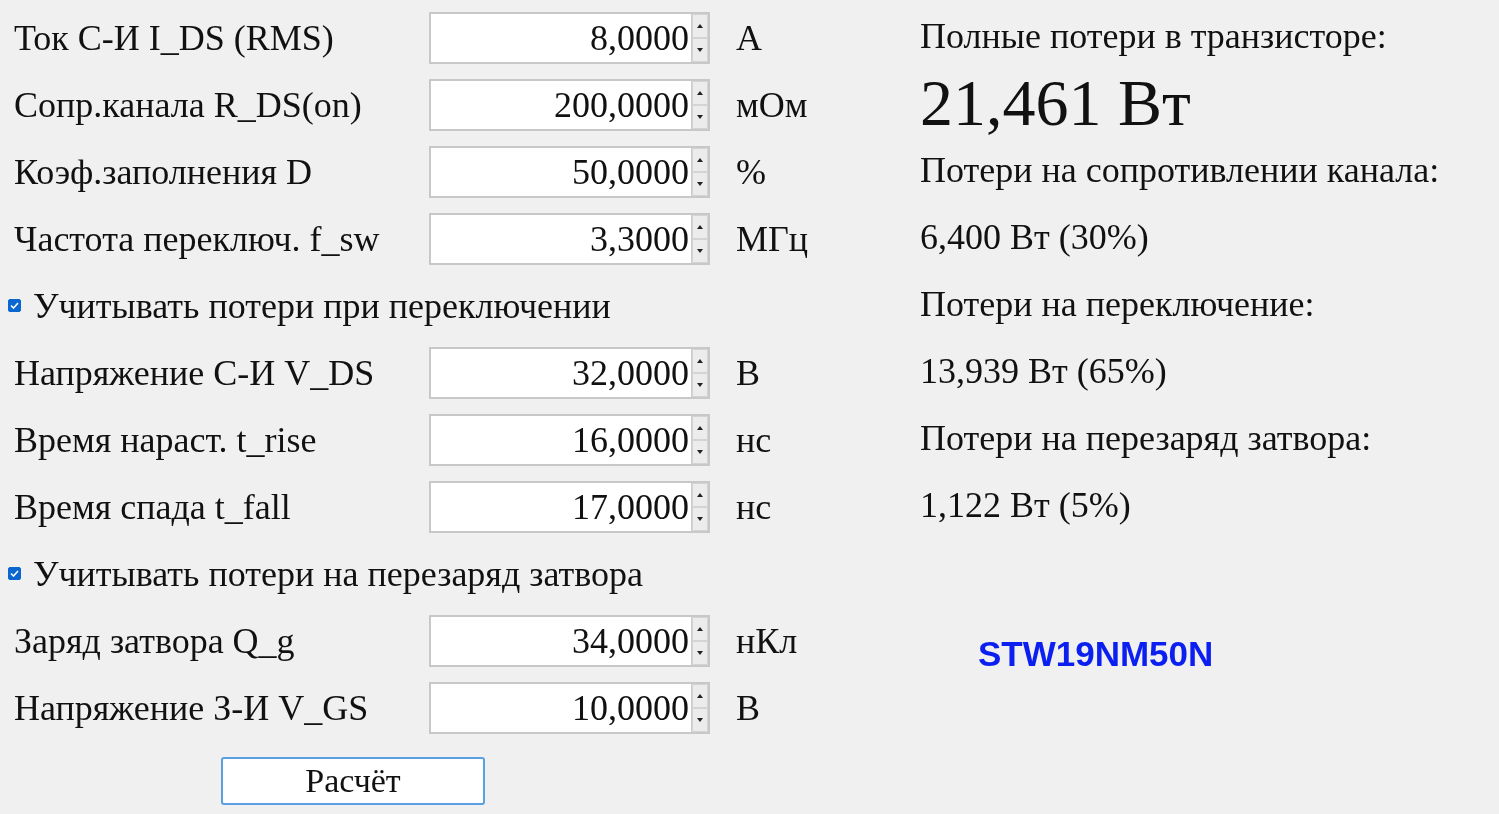  I want to click on calculate-button: Расчёт, so click(353, 781).